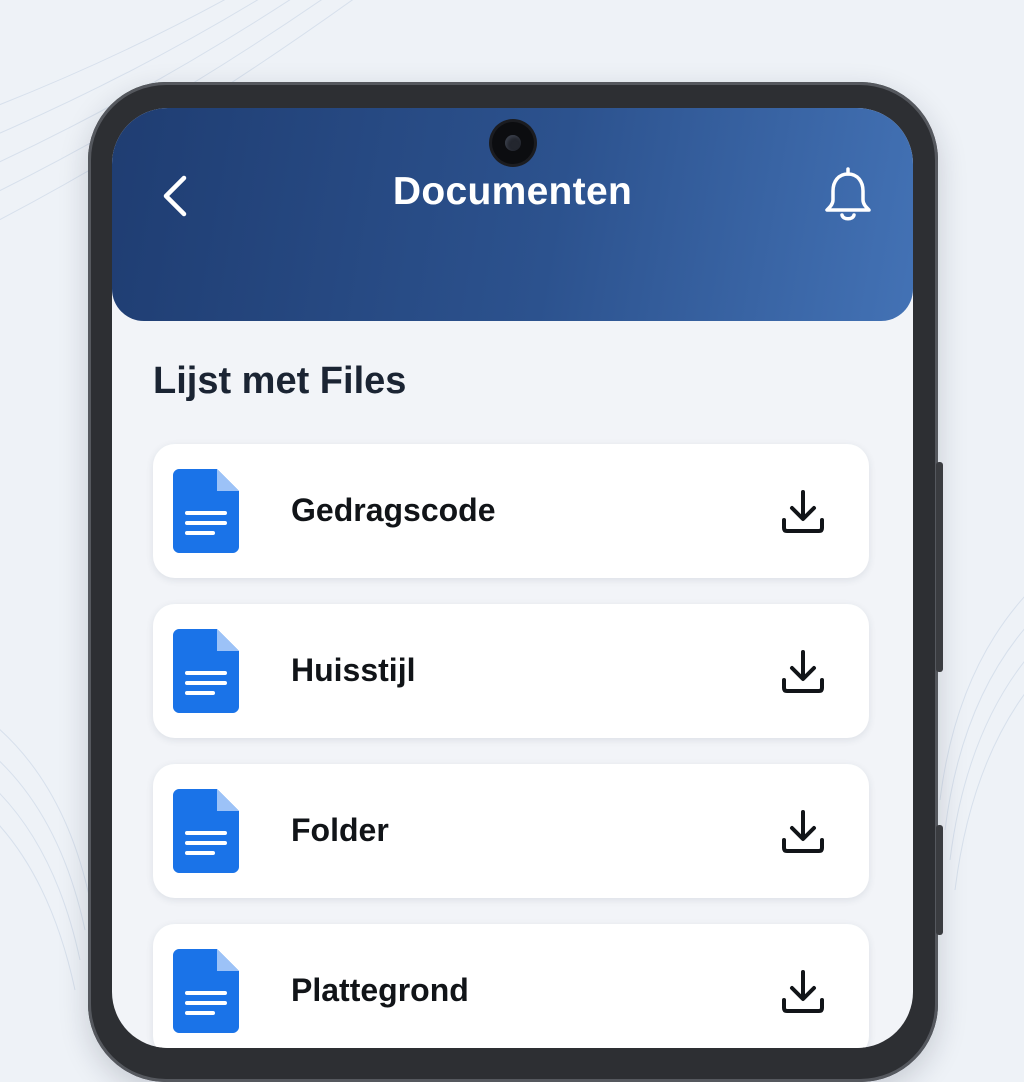 This screenshot has width=1024, height=1082. What do you see at coordinates (393, 510) in the screenshot?
I see `file-name: Gedragscode` at bounding box center [393, 510].